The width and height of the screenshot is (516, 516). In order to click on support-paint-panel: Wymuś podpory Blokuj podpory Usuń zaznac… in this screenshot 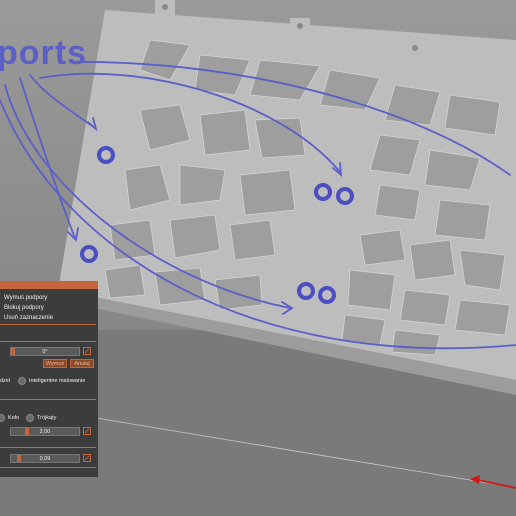, I will do `click(49, 379)`.